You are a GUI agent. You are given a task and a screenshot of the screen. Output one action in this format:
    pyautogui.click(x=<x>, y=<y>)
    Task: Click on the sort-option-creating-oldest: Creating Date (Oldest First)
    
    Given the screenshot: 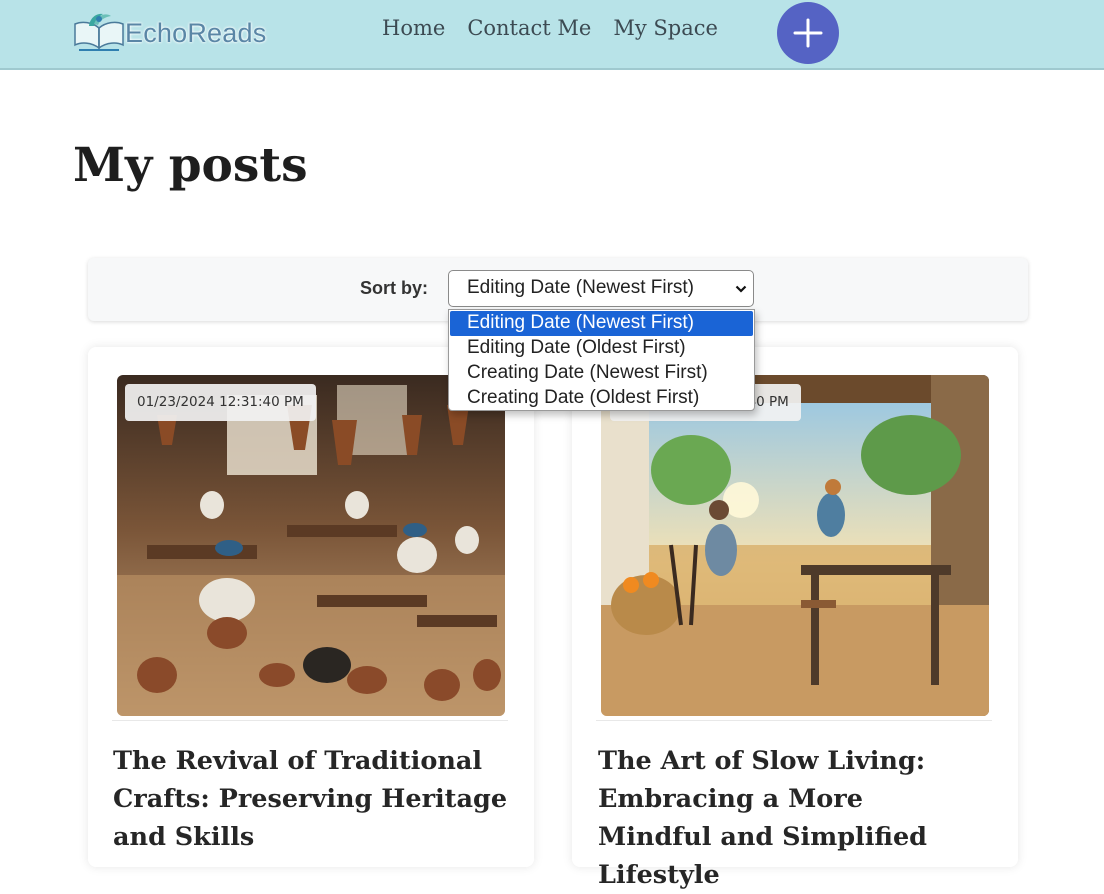 What is the action you would take?
    pyautogui.click(x=601, y=398)
    